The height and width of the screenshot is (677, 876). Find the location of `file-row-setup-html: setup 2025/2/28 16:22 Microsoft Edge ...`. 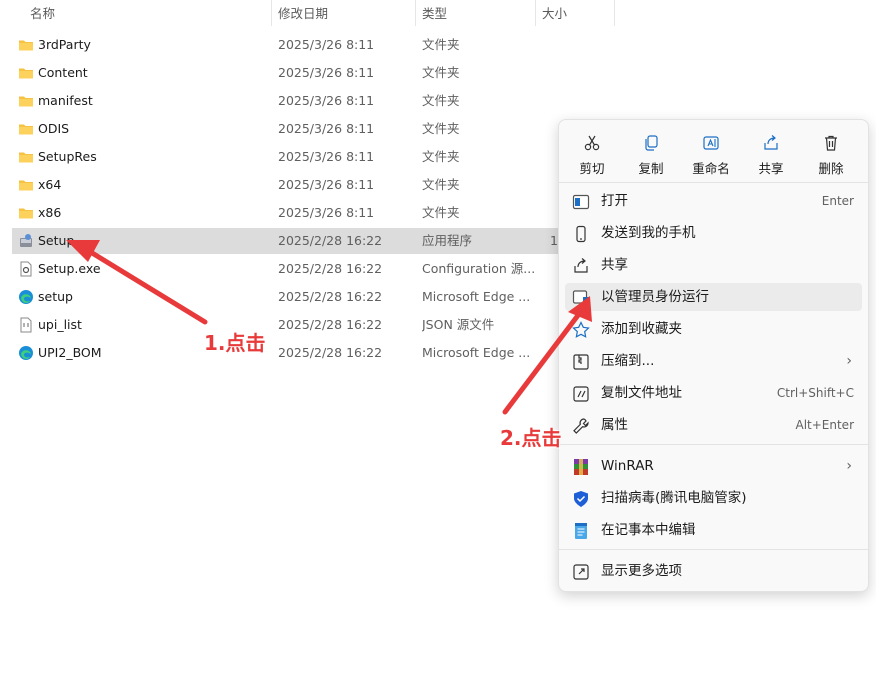

file-row-setup-html: setup 2025/2/28 16:22 Microsoft Edge ... is located at coordinates (285, 297).